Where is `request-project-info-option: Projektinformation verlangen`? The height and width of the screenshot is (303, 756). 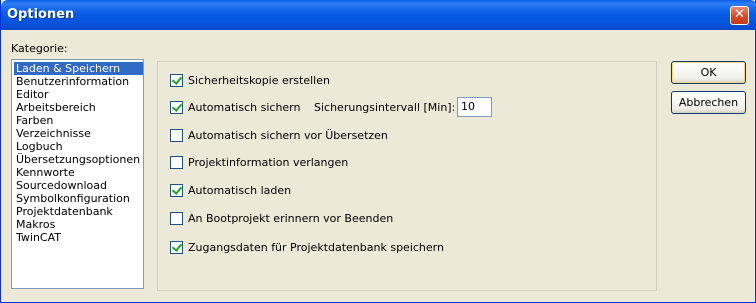
request-project-info-option: Projektinformation verlangen is located at coordinates (259, 162).